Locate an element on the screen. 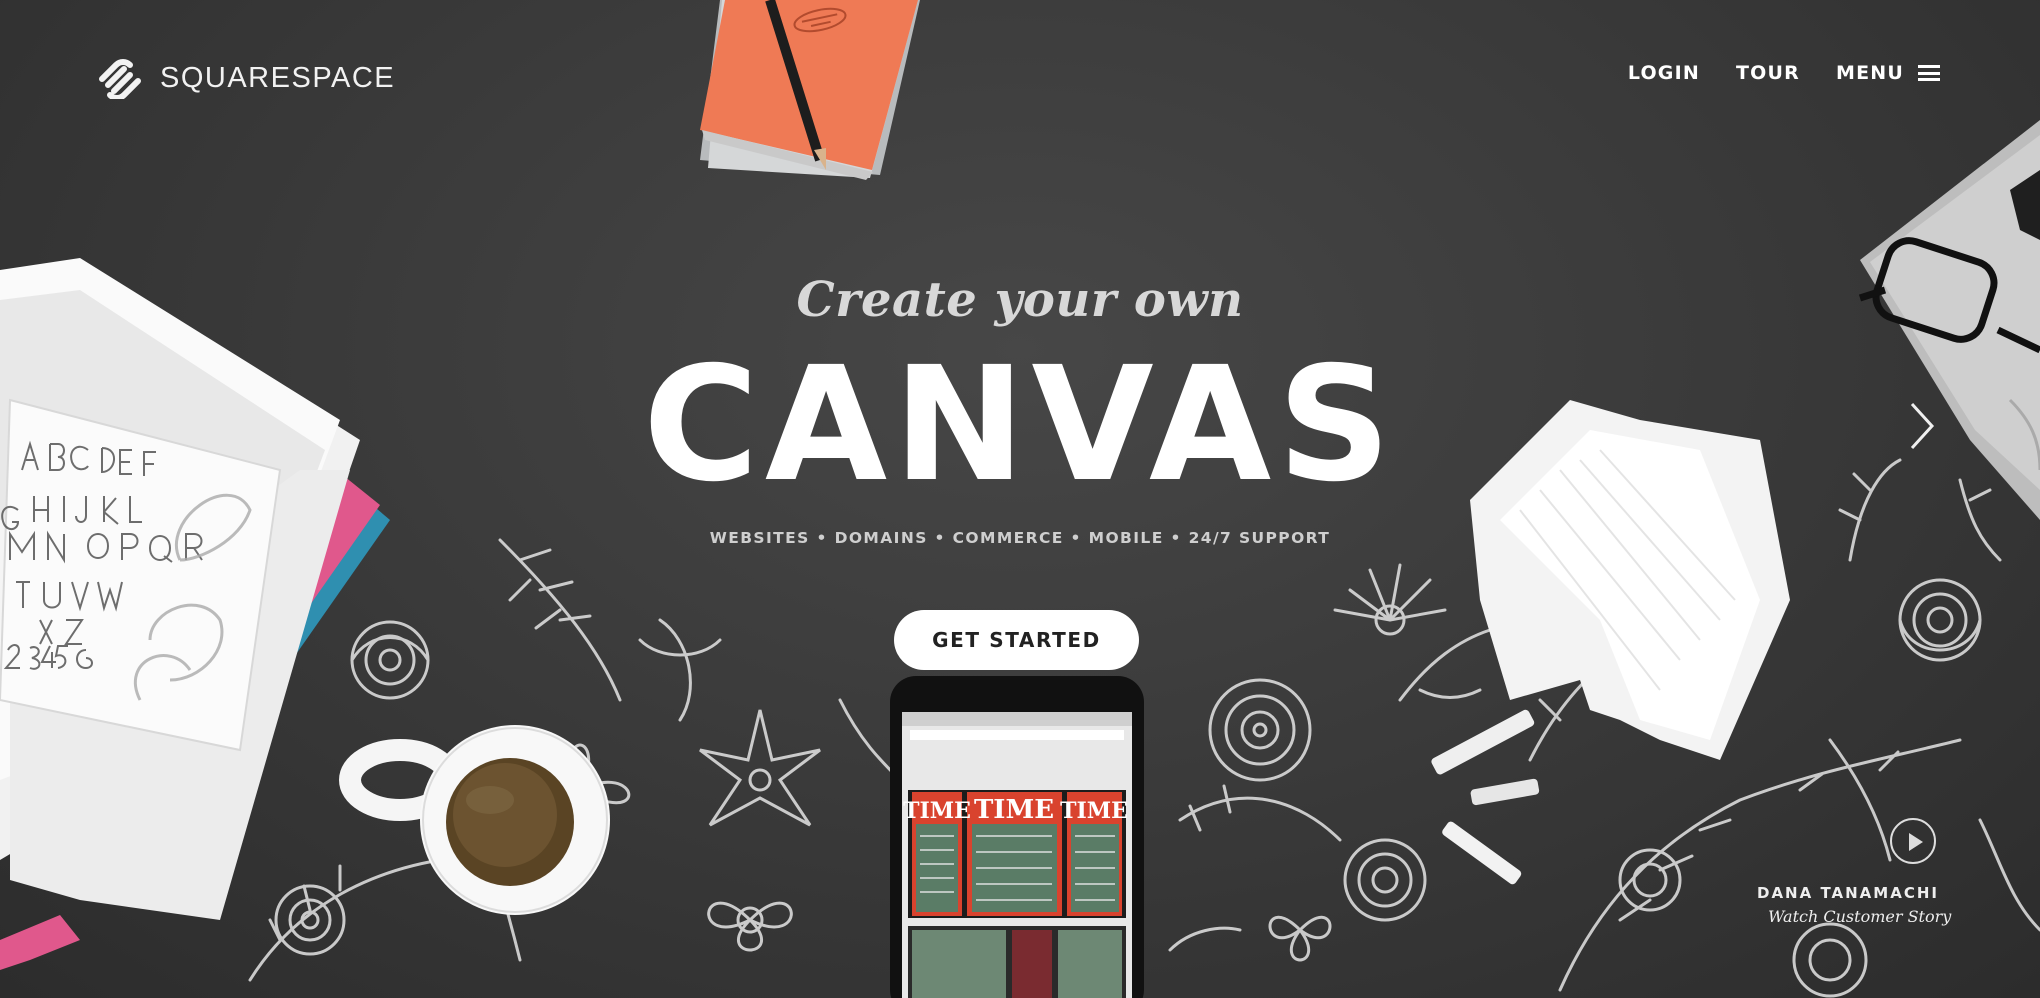 Image resolution: width=2040 pixels, height=998 pixels. notebook-with-pencil is located at coordinates (810, 90).